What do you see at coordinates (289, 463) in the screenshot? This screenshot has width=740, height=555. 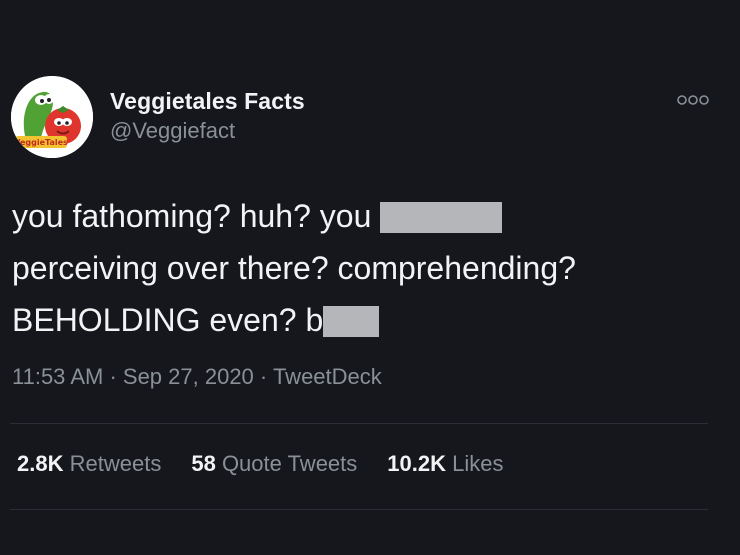 I see `quote-tweets-label: Quote Tweets` at bounding box center [289, 463].